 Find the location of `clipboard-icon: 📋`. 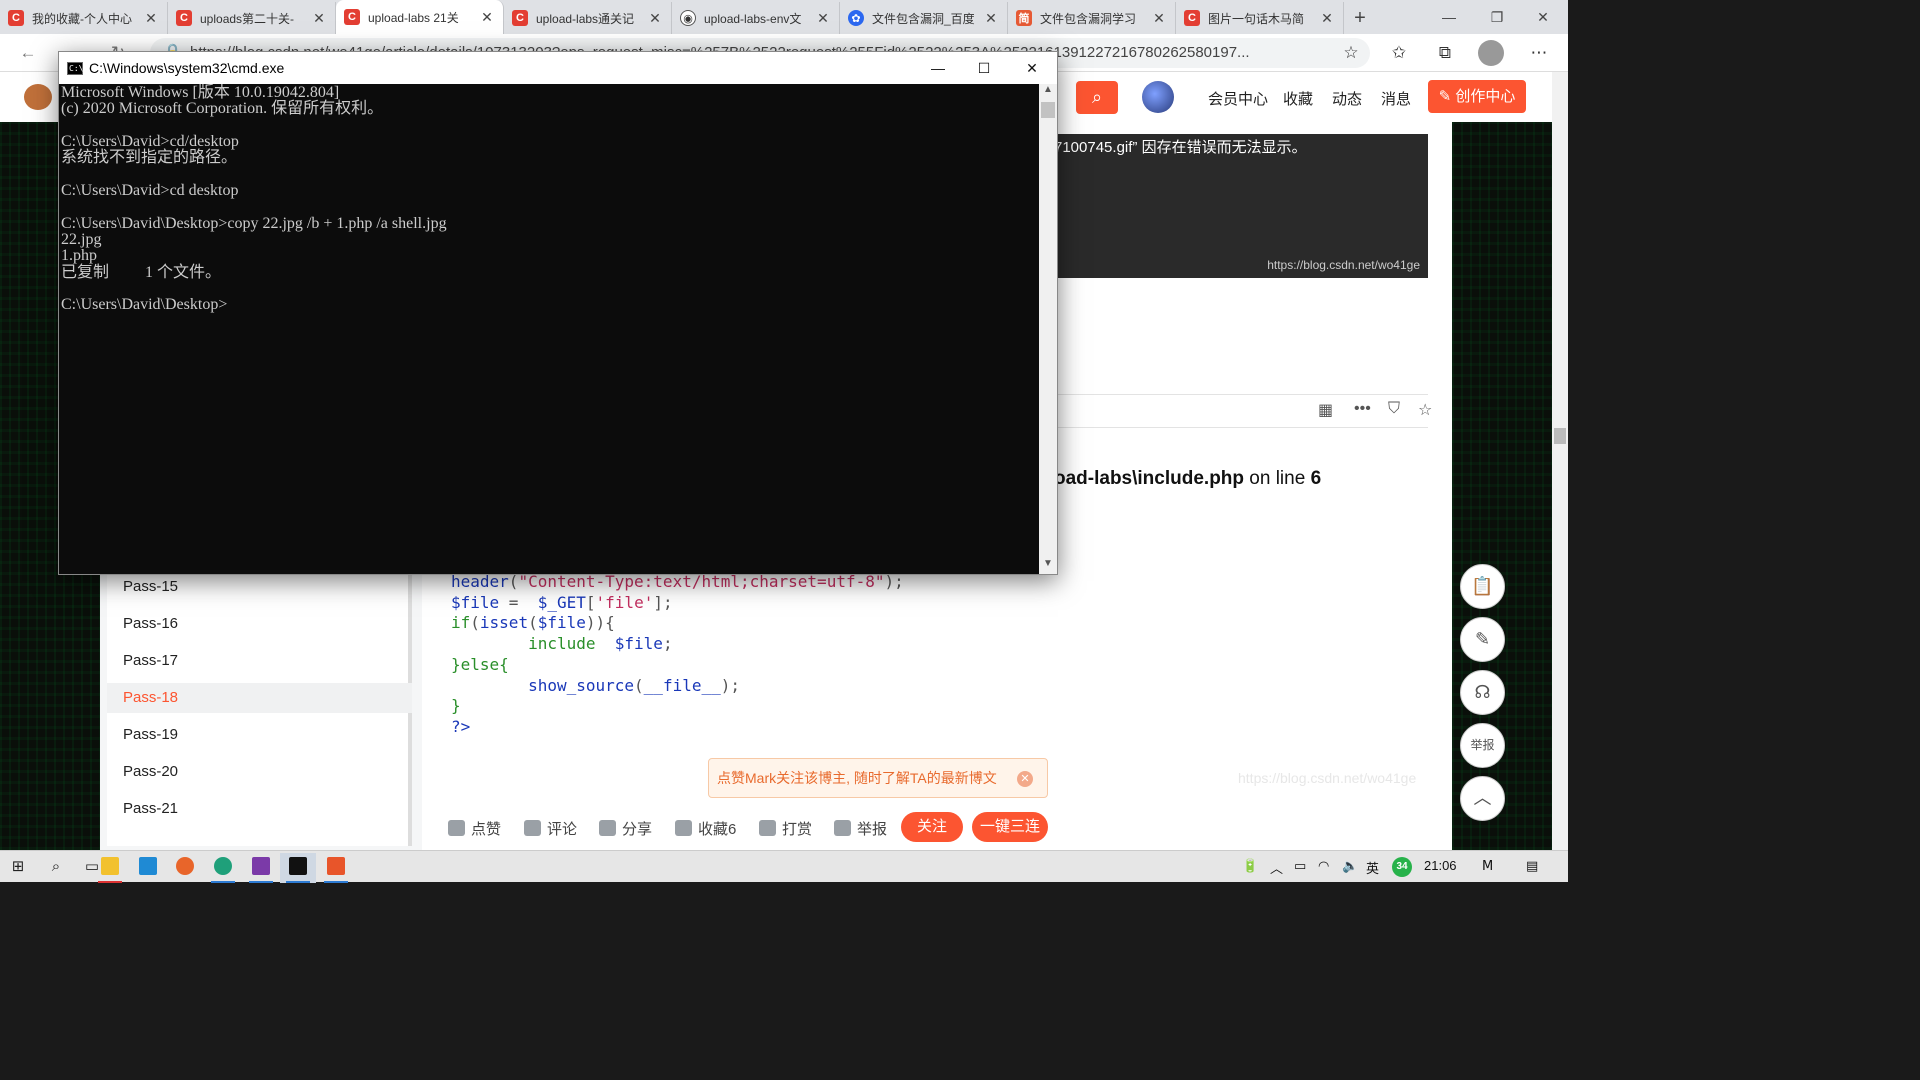

clipboard-icon: 📋 is located at coordinates (1482, 586).